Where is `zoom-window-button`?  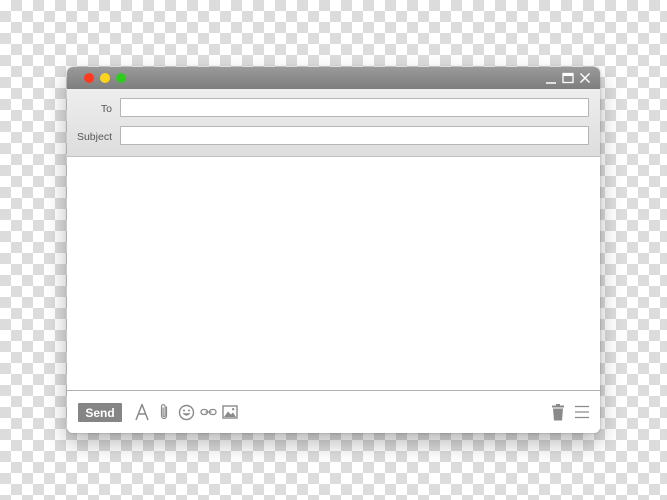 zoom-window-button is located at coordinates (121, 78).